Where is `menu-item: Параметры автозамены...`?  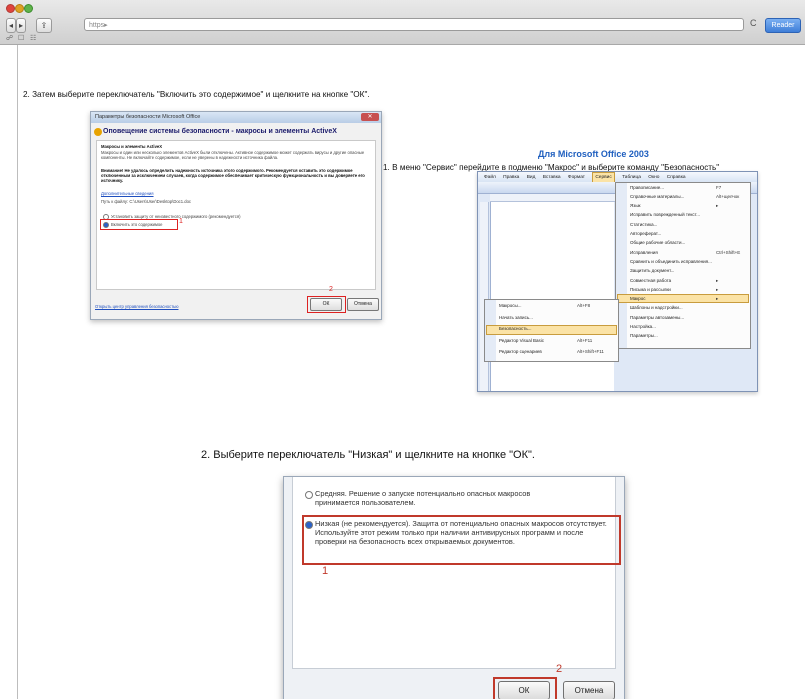 menu-item: Параметры автозамены... is located at coordinates (657, 317).